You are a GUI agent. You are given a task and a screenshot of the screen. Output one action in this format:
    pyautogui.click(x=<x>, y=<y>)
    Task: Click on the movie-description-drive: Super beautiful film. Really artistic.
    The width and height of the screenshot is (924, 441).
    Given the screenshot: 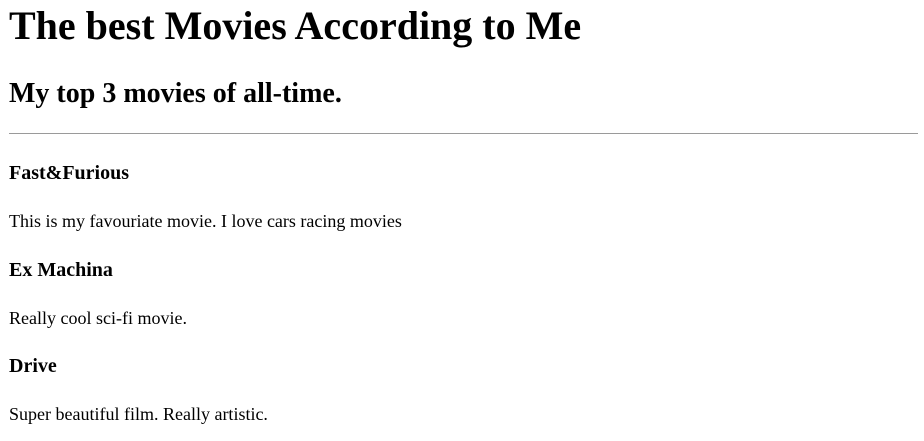 What is the action you would take?
    pyautogui.click(x=138, y=414)
    